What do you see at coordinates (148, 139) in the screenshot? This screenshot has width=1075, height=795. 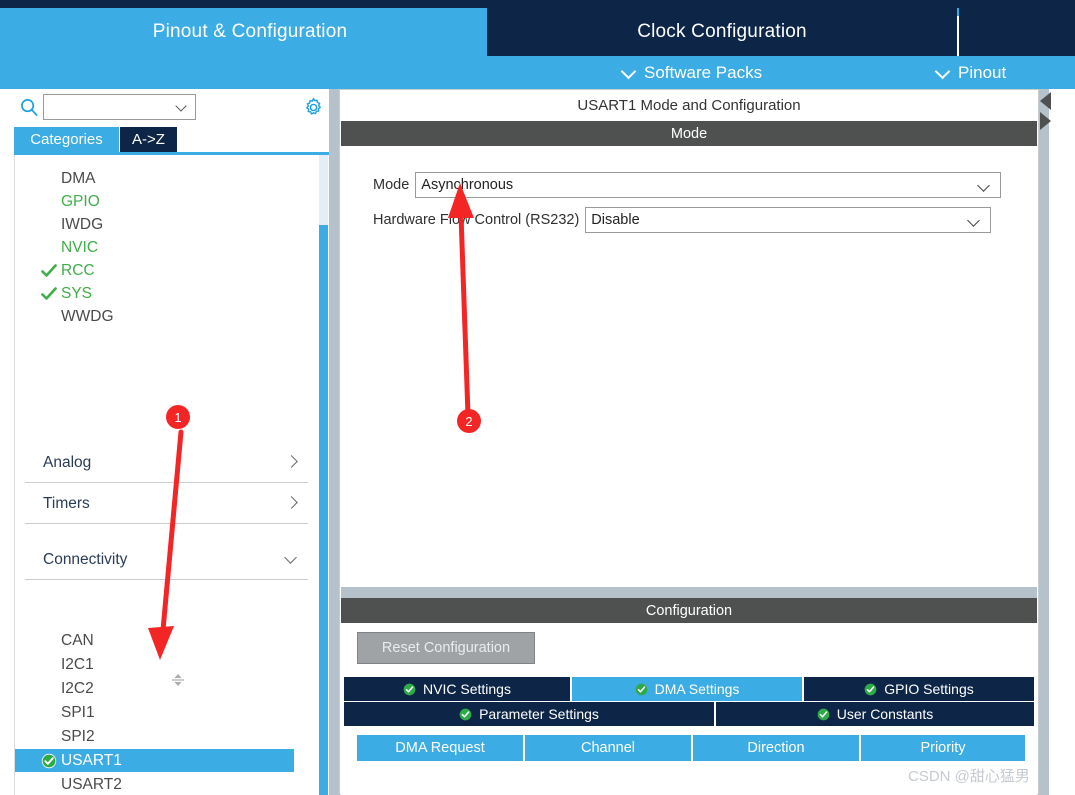 I see `tab-a-to-z: A->Z` at bounding box center [148, 139].